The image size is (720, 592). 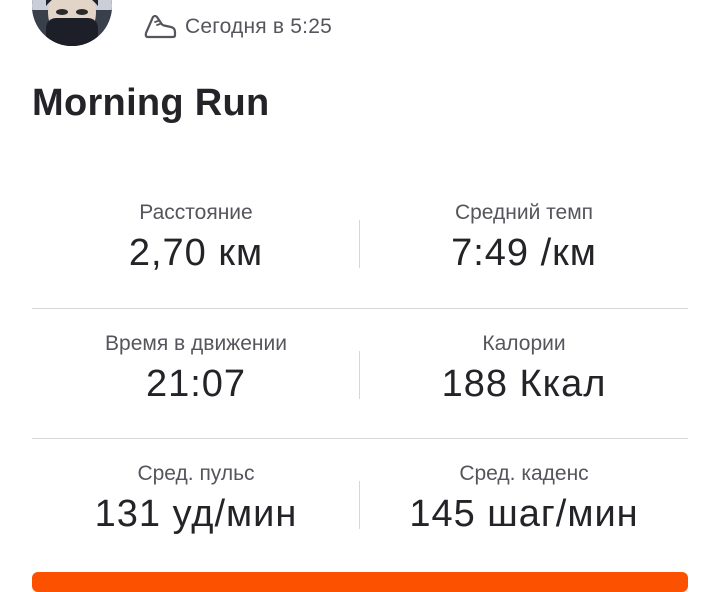 What do you see at coordinates (196, 212) in the screenshot?
I see `stat-label: Расстояние` at bounding box center [196, 212].